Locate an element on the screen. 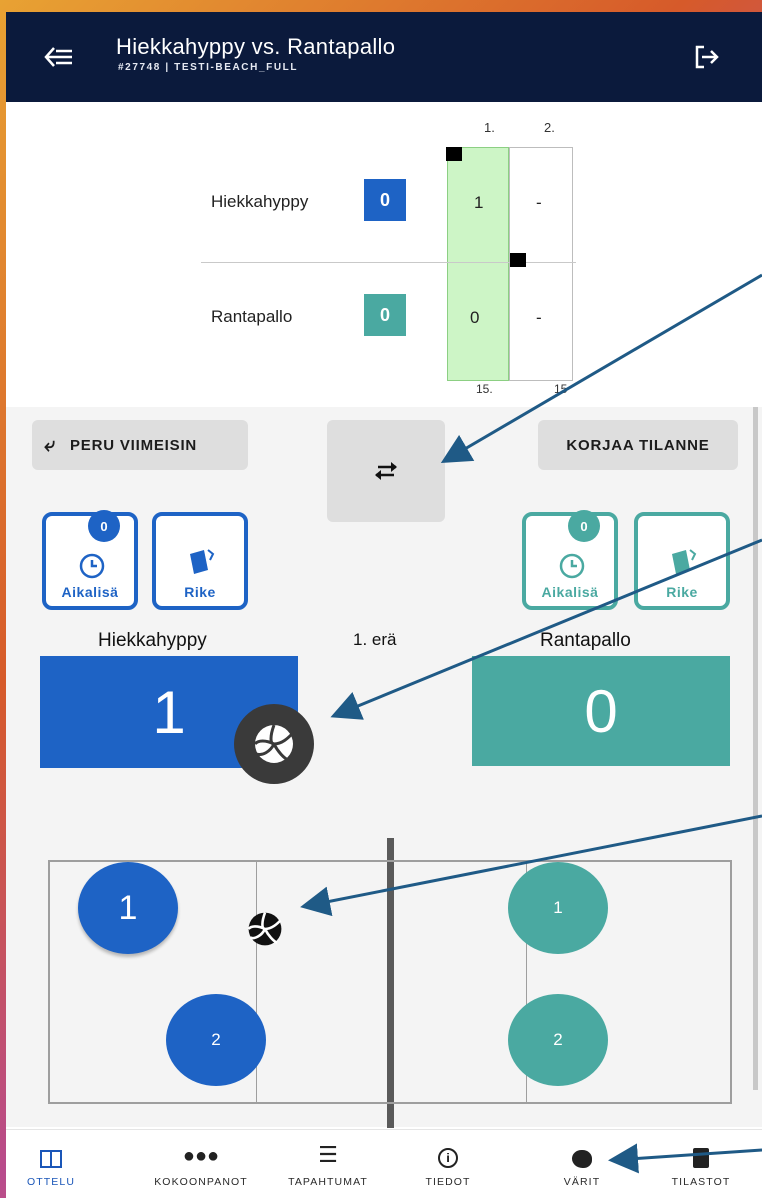  home-penalty-button: Rike is located at coordinates (200, 561).